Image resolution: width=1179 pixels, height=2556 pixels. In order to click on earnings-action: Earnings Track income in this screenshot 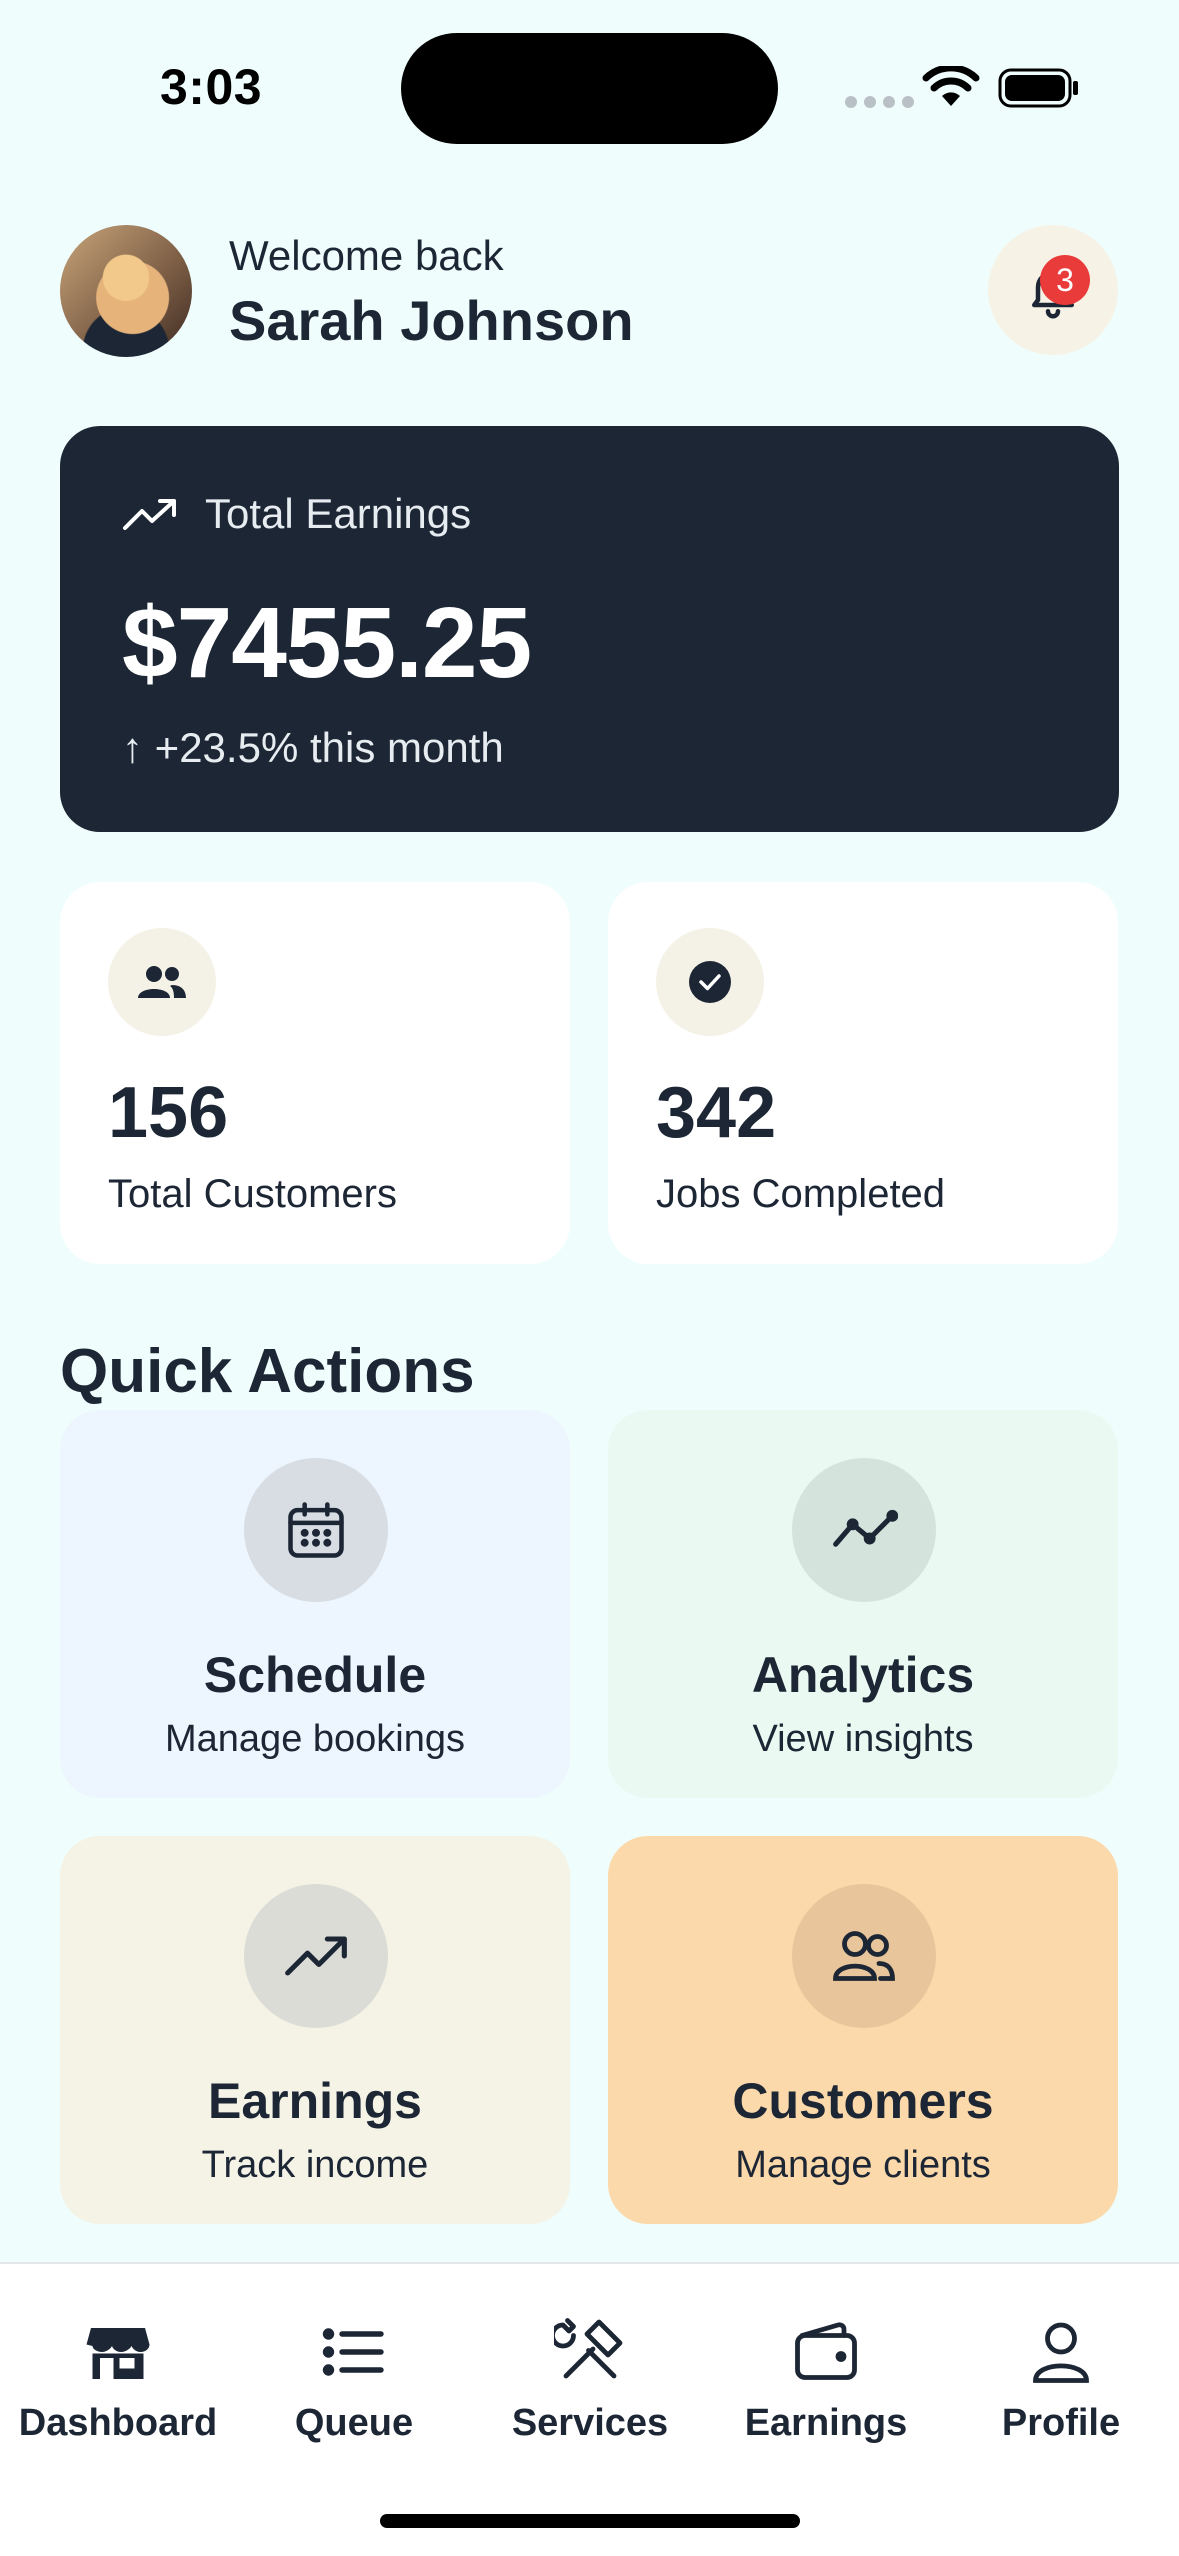, I will do `click(315, 2030)`.